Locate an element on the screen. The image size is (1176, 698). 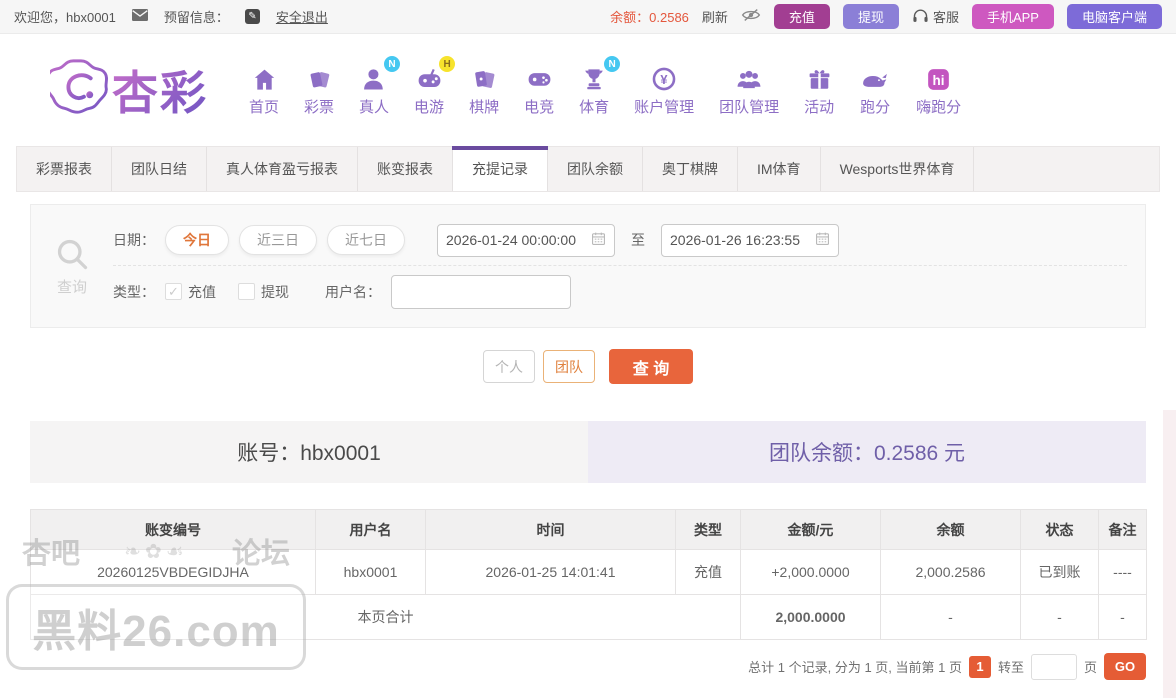
logout-link: 安全退出 is located at coordinates (302, 16).